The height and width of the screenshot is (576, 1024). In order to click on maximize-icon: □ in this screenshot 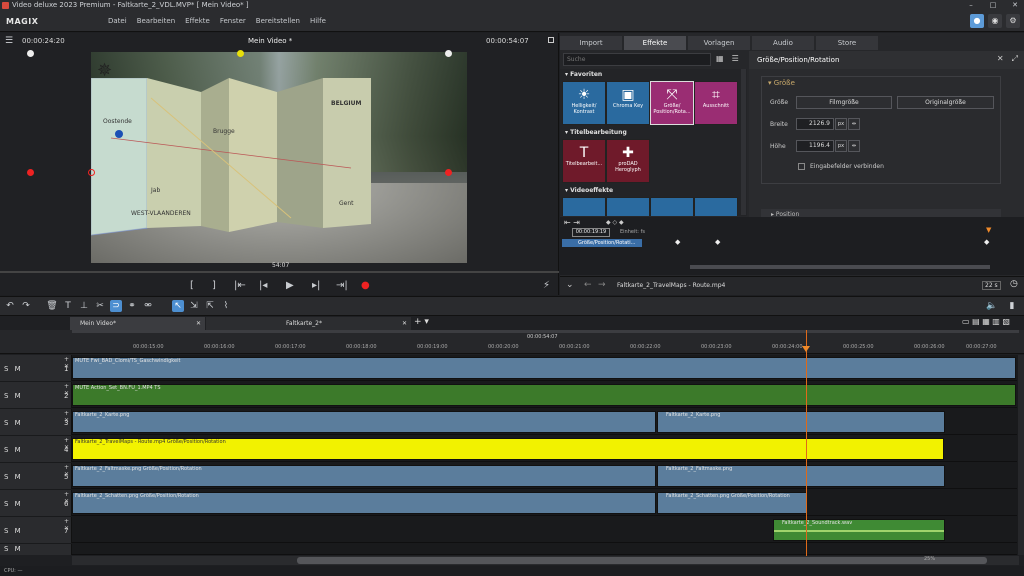, I will do `click(993, 5)`.